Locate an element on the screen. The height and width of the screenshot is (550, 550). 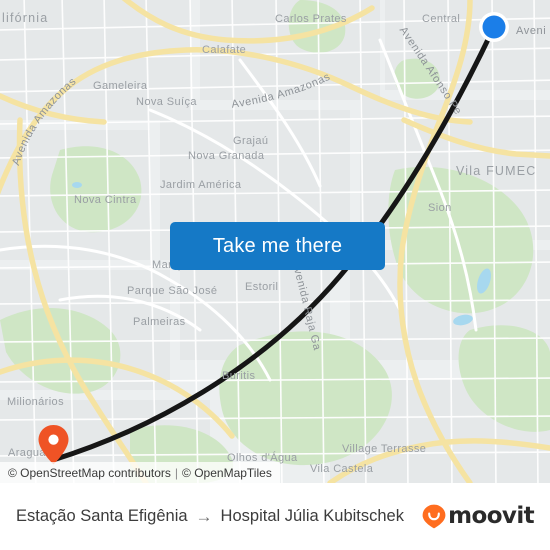
map-place-label: Buritis is located at coordinates (238, 376).